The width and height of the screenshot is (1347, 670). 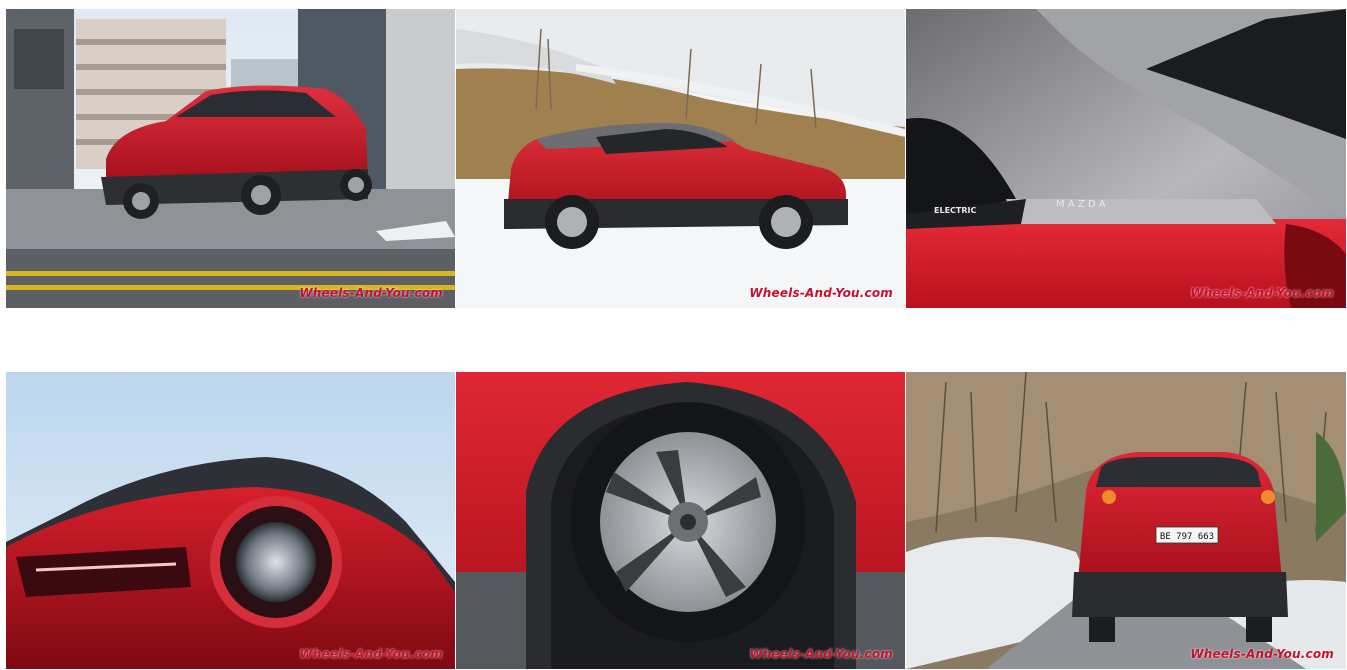 What do you see at coordinates (1081, 204) in the screenshot?
I see `mazda-lettering-text: M A Z D A` at bounding box center [1081, 204].